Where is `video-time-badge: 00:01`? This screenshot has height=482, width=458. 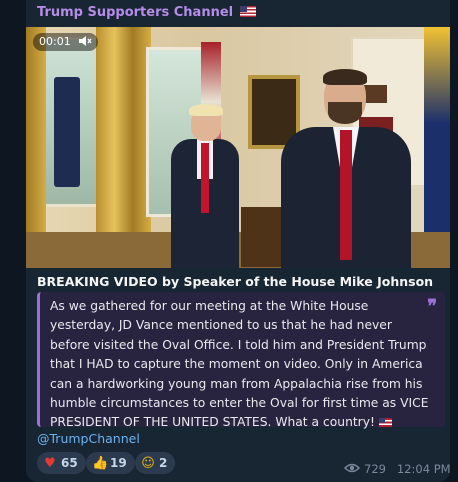
video-time-badge: 00:01 is located at coordinates (66, 42).